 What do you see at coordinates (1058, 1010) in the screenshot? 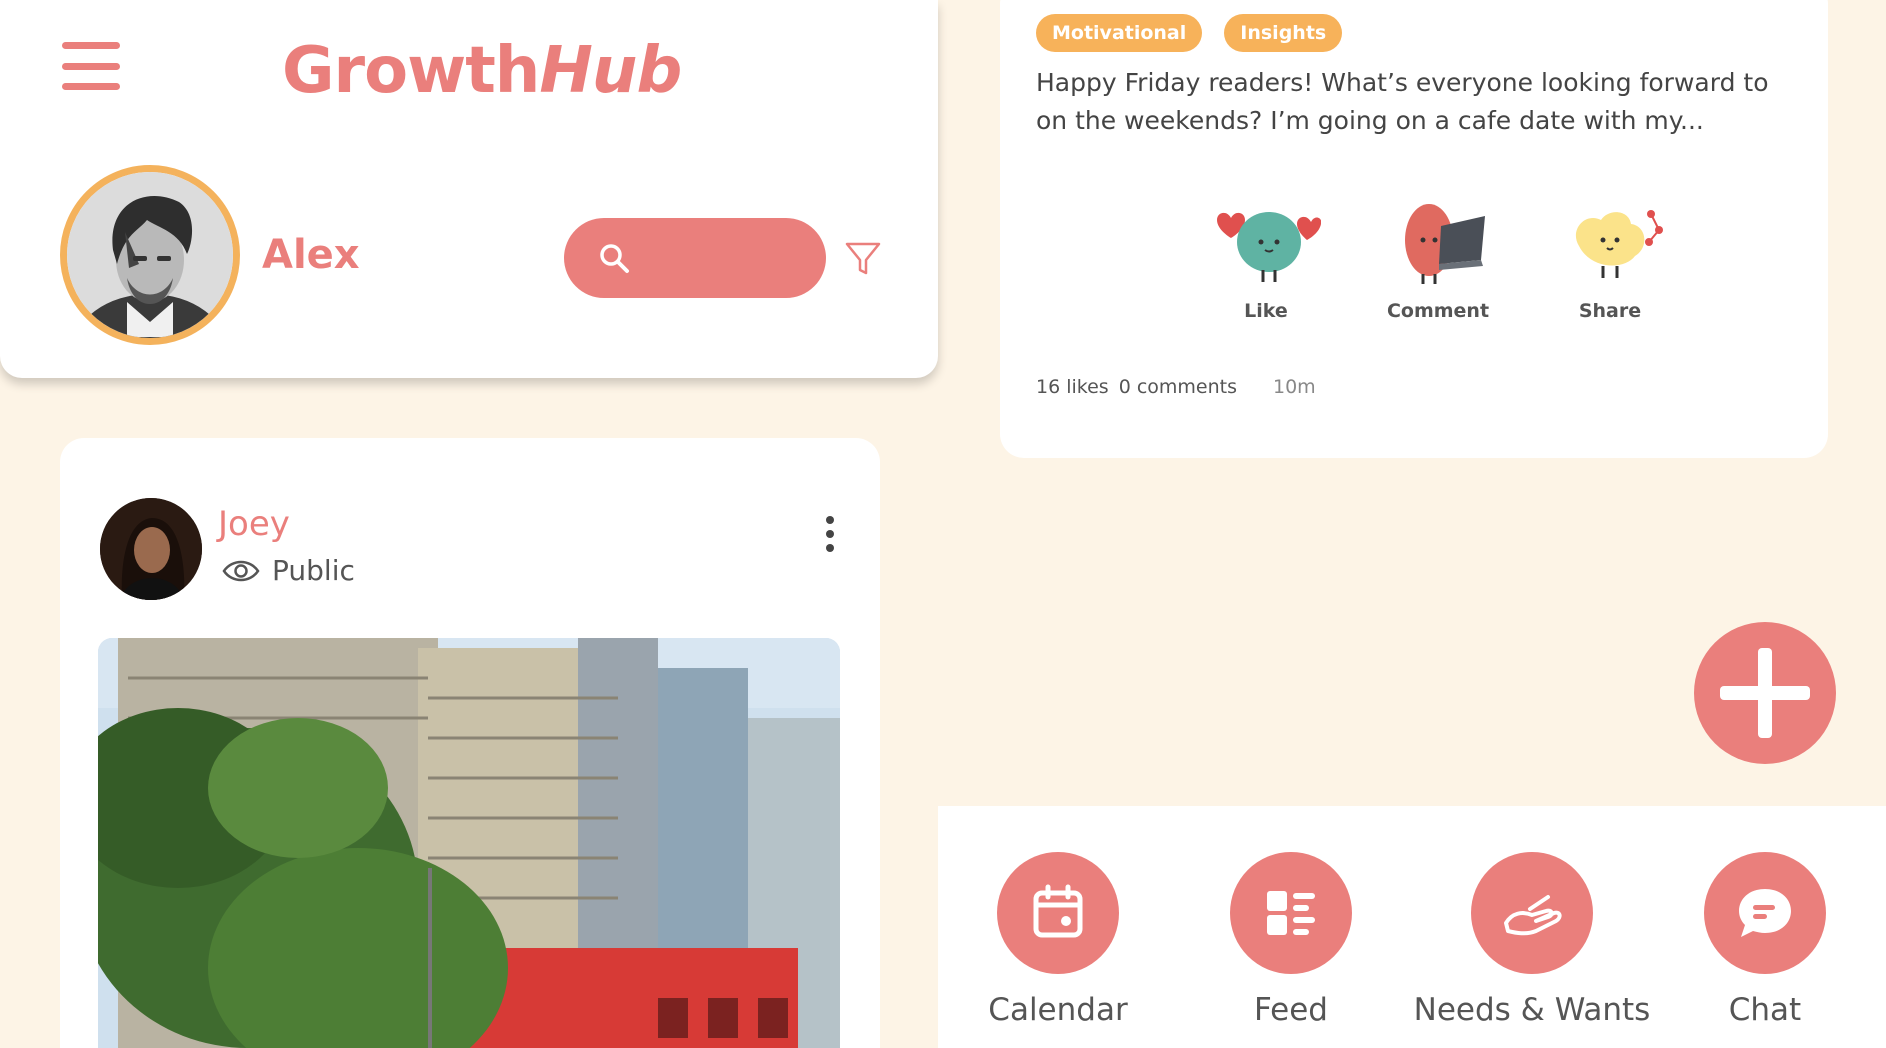
I see `nav-calendar-label: Calendar` at bounding box center [1058, 1010].